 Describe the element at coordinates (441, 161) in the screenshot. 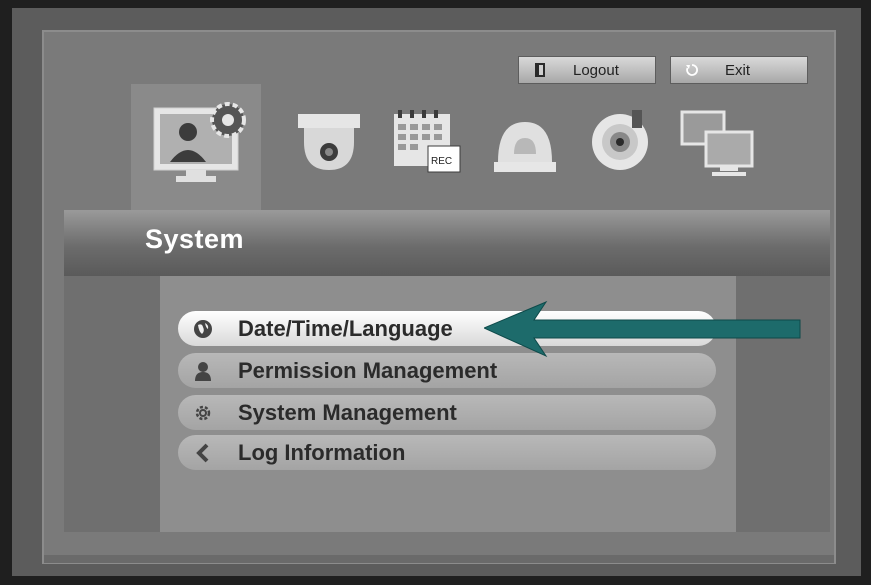

I see `svg-text: REC` at that location.